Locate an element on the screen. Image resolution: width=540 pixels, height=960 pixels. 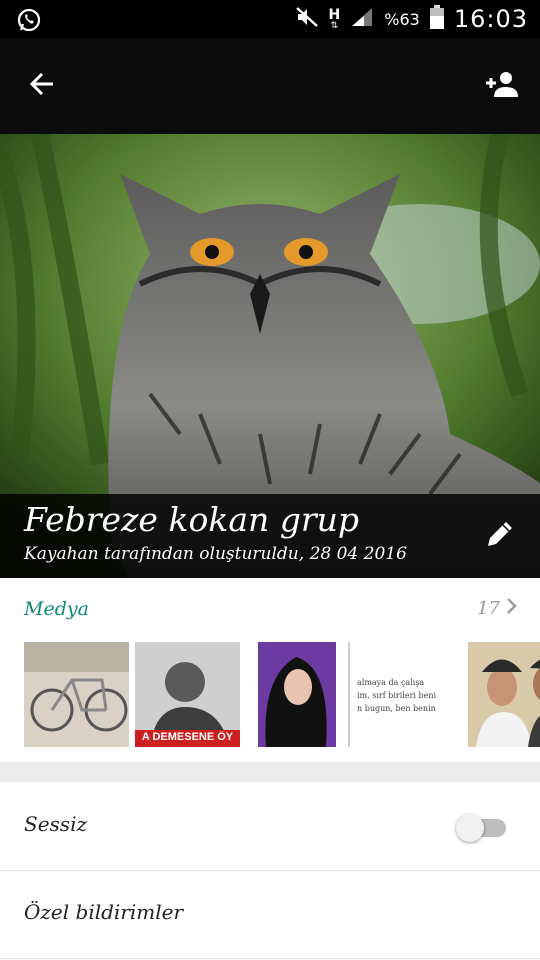
media-title: Medya is located at coordinates (56, 609).